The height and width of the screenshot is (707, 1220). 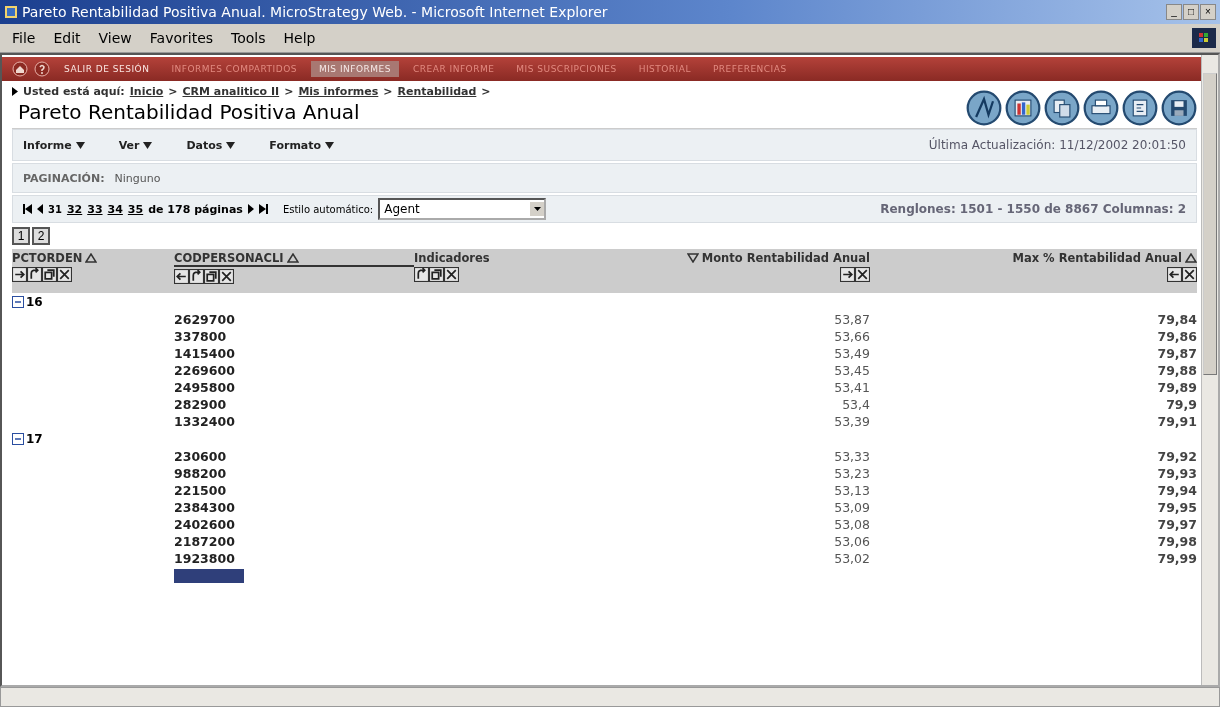 I want to click on save-icon, so click(x=1179, y=108).